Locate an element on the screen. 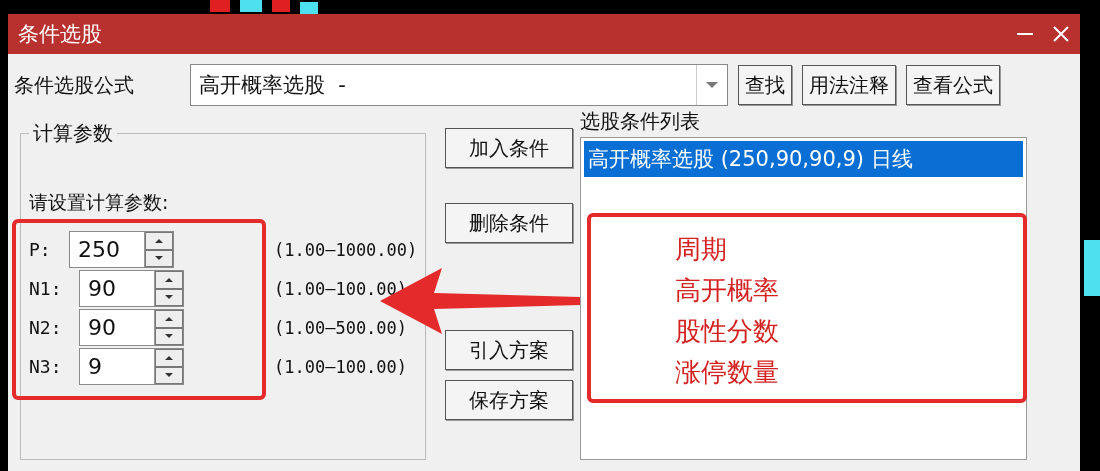 The image size is (1100, 471). range-text: (1.00—500.00) is located at coordinates (341, 327).